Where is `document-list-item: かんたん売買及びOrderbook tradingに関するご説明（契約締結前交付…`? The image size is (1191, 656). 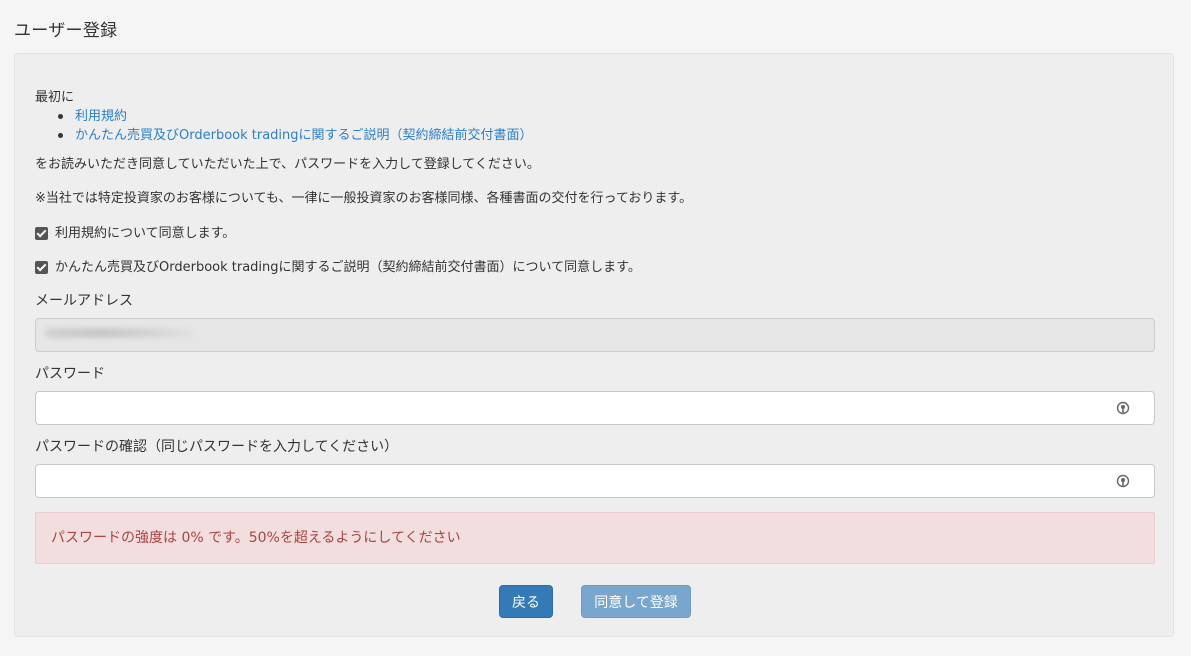 document-list-item: かんたん売買及びOrderbook tradingに関するご説明（契約締結前交付… is located at coordinates (294, 135).